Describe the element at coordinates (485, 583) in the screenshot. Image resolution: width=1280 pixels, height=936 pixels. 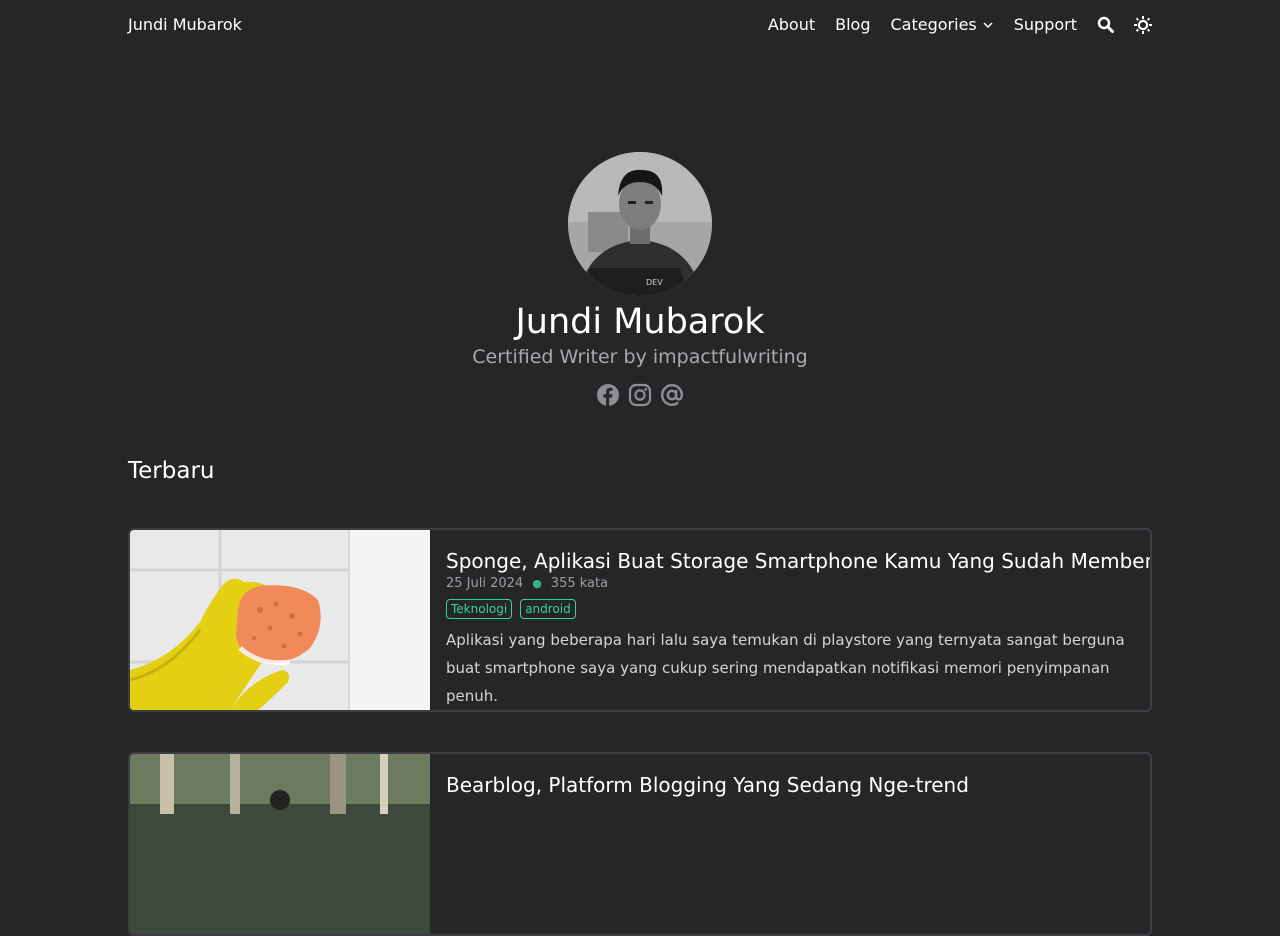
I see `post-date: 25 Juli 2024` at that location.